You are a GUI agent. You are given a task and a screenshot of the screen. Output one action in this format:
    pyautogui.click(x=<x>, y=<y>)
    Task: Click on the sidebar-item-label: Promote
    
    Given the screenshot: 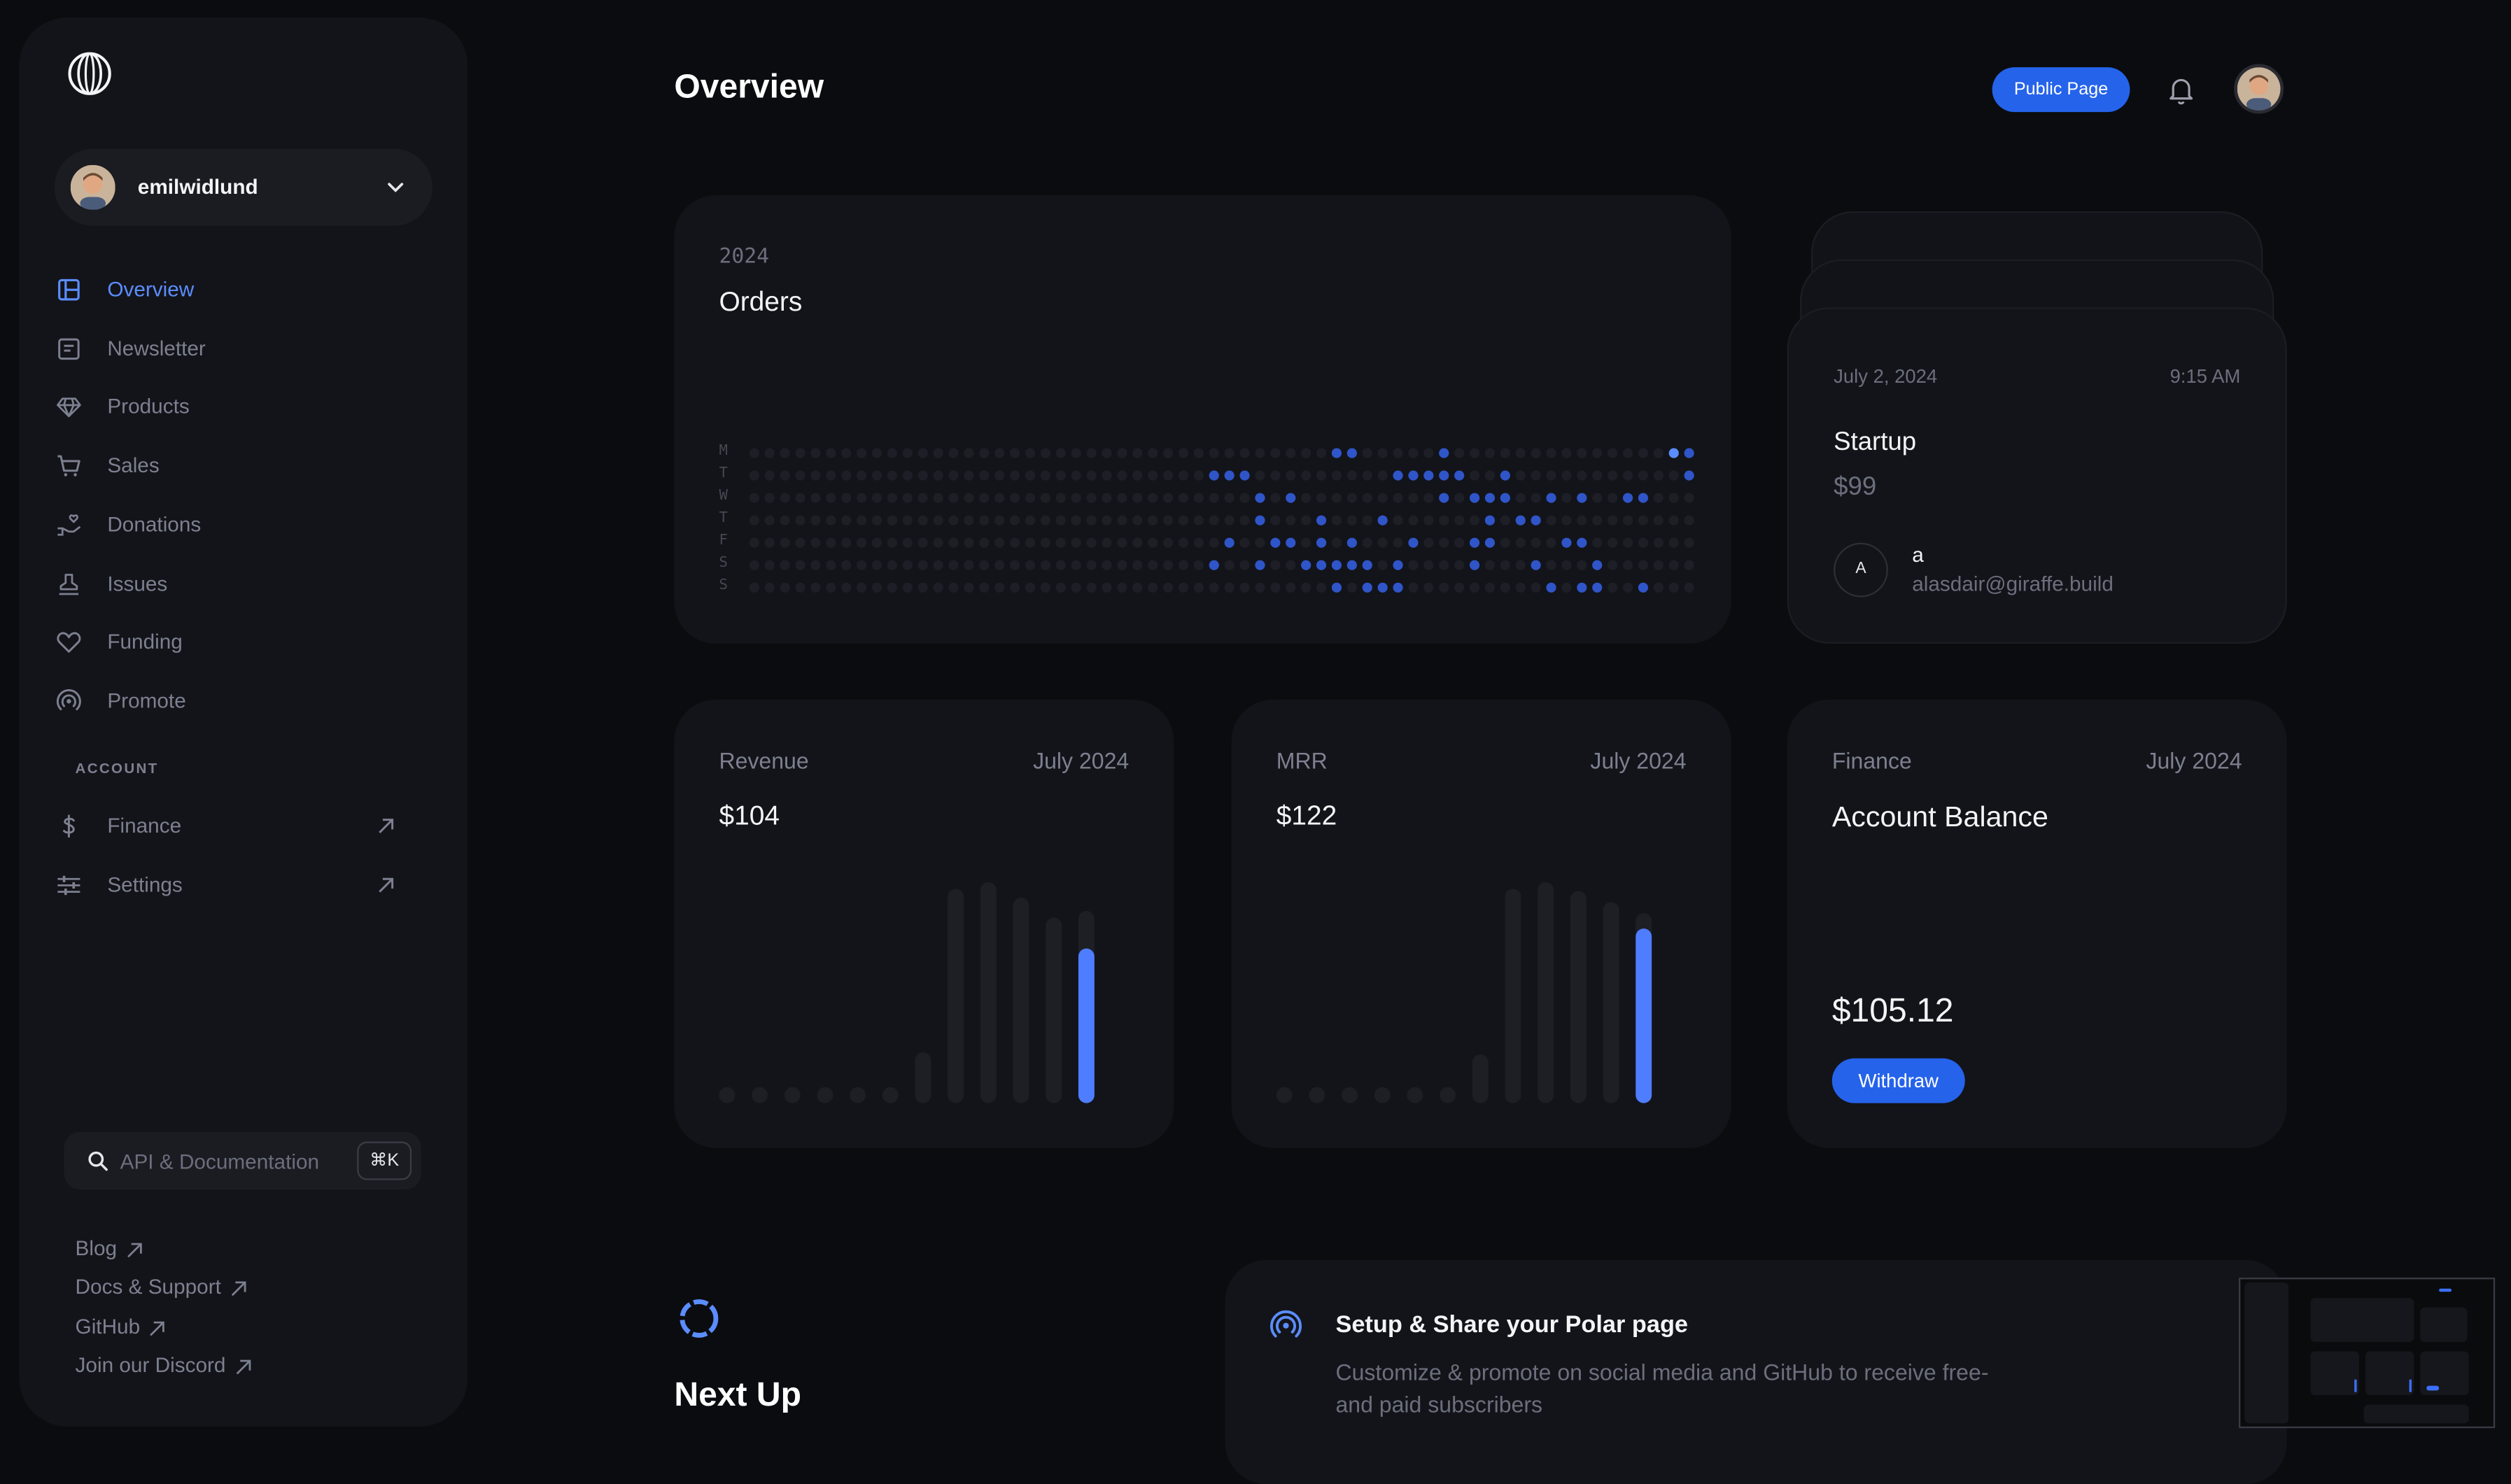 What is the action you would take?
    pyautogui.click(x=147, y=701)
    